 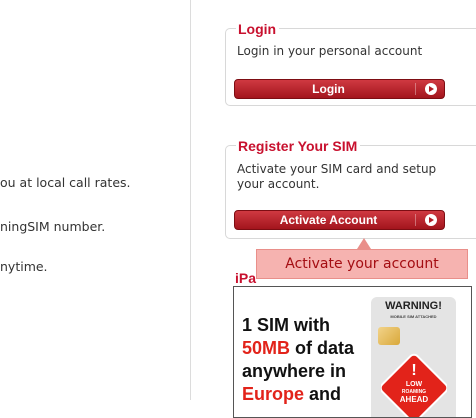 What do you see at coordinates (362, 264) in the screenshot?
I see `activate-tooltip: Activate your account` at bounding box center [362, 264].